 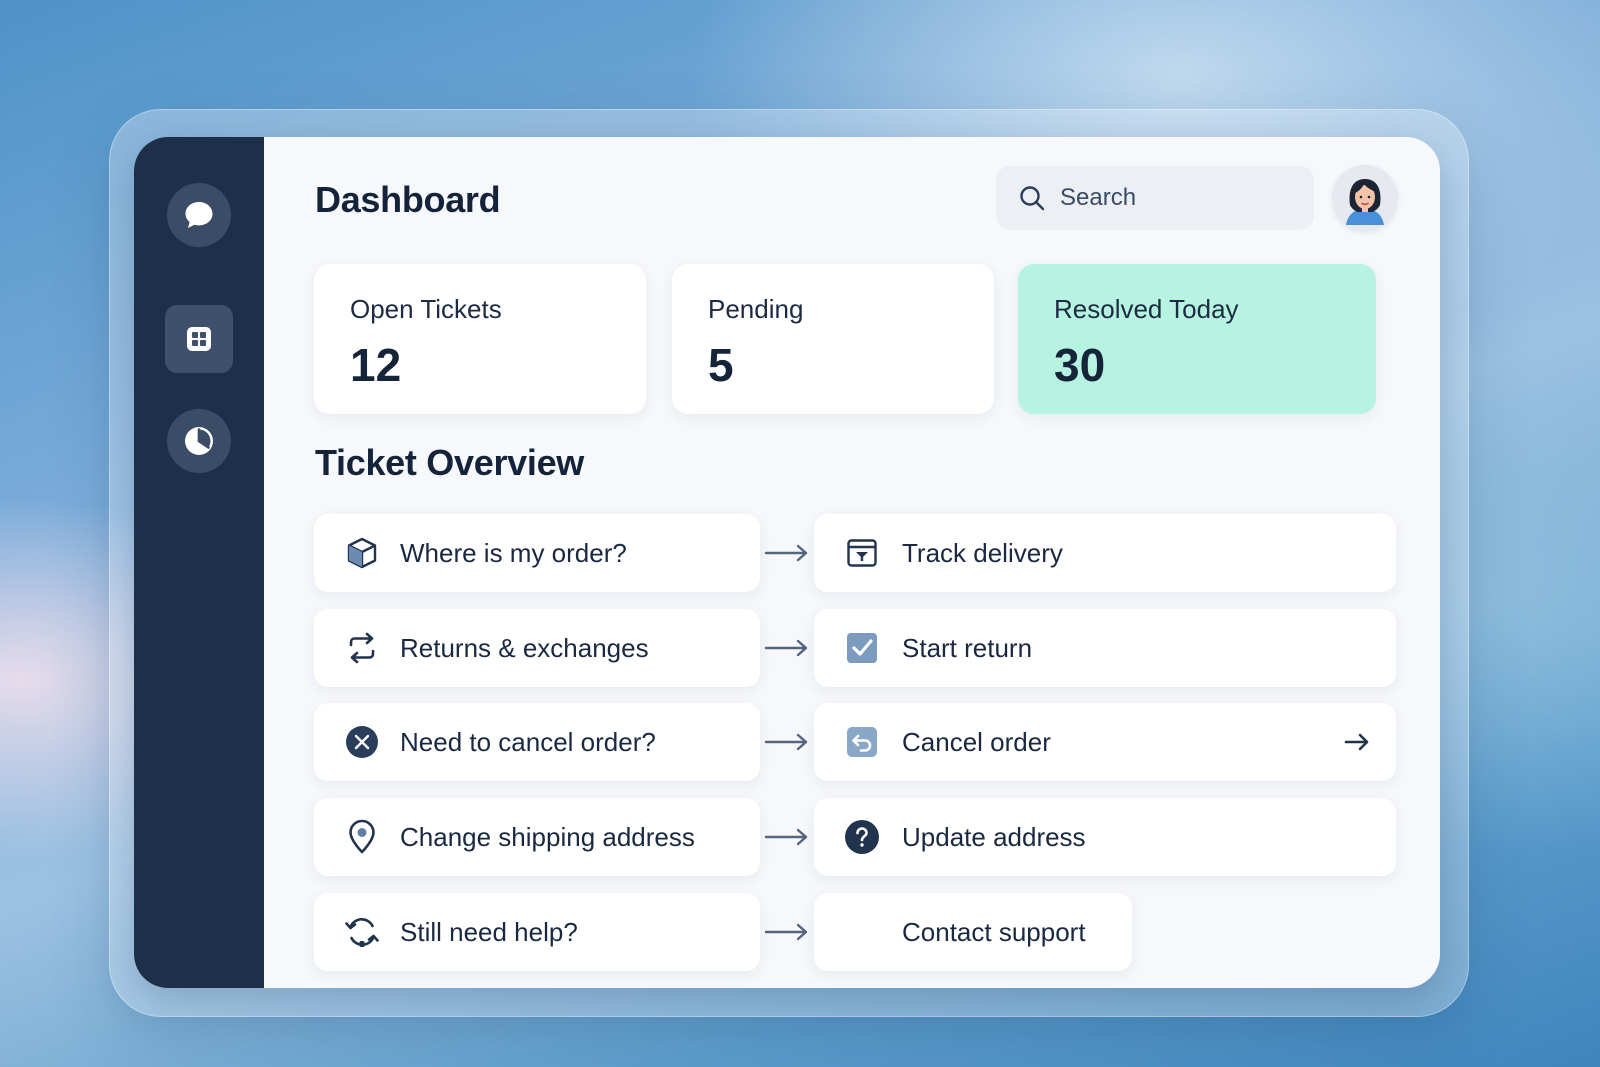 What do you see at coordinates (1105, 553) in the screenshot?
I see `ticket-action-card: Track delivery` at bounding box center [1105, 553].